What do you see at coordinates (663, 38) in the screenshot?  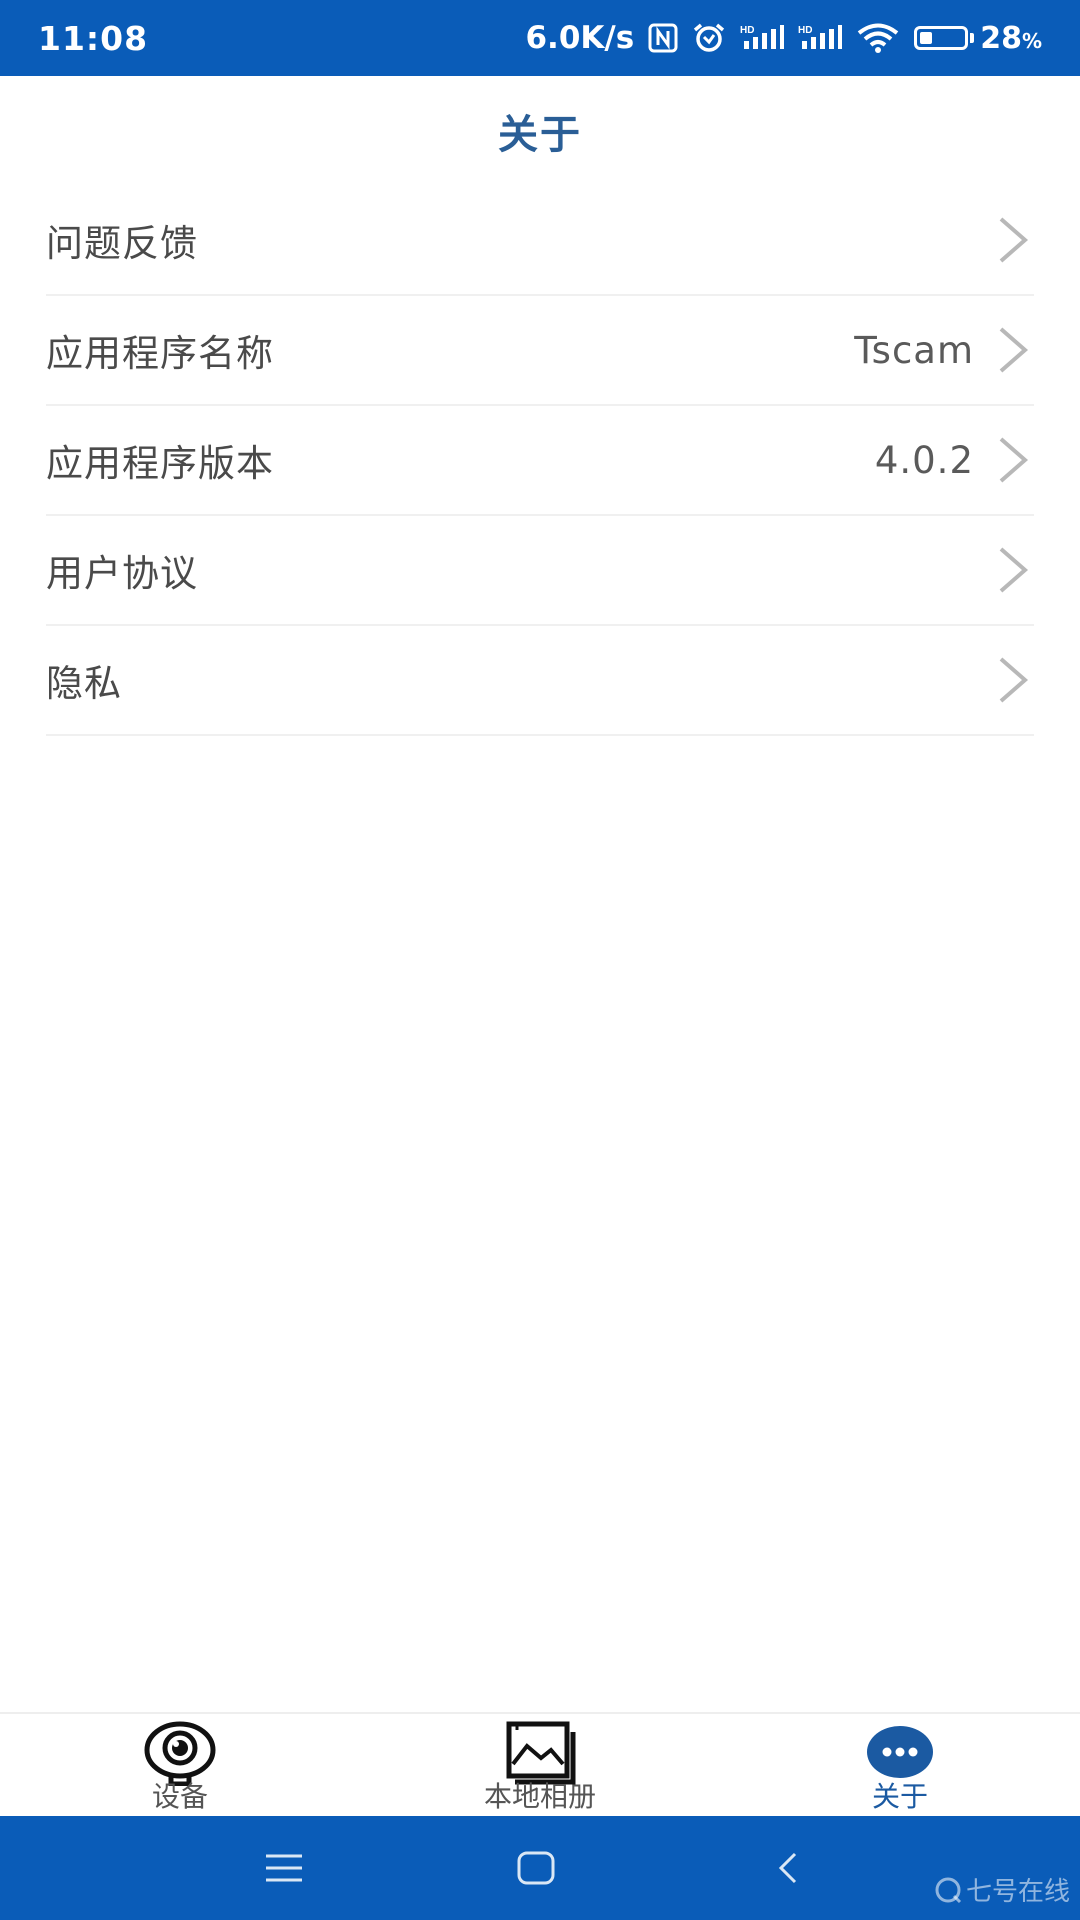 I see `nfc-icon` at bounding box center [663, 38].